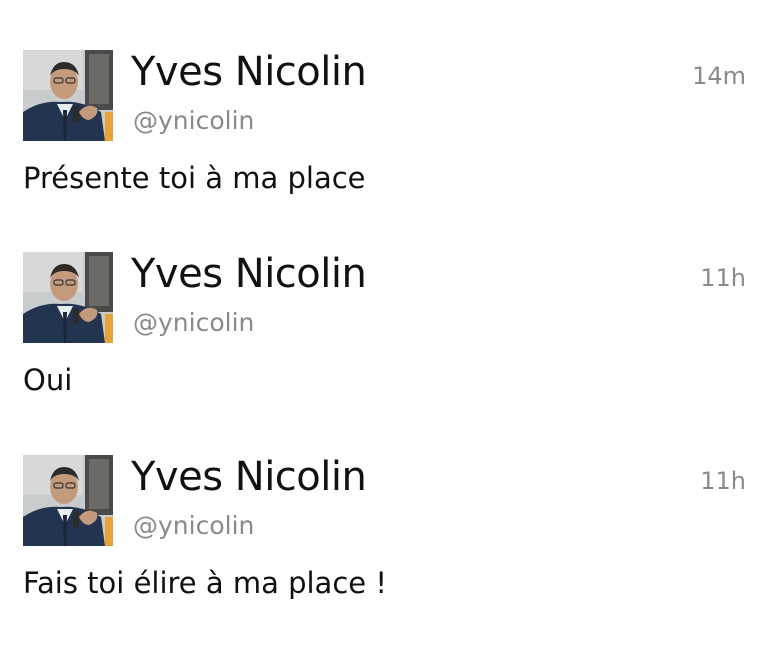 The image size is (768, 651). What do you see at coordinates (194, 178) in the screenshot?
I see `tweet-text: Présente toi à ma place` at bounding box center [194, 178].